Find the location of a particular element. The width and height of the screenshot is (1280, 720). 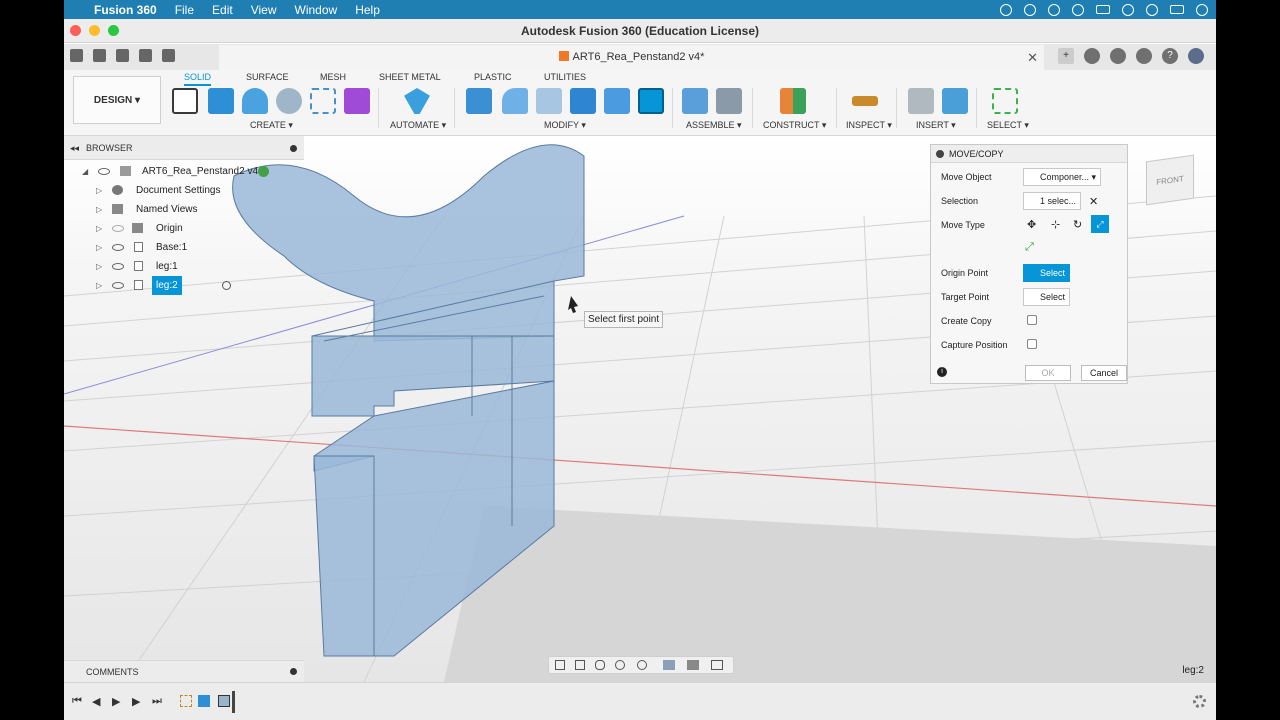

modify-menu: MODIFY ▾ is located at coordinates (565, 125).